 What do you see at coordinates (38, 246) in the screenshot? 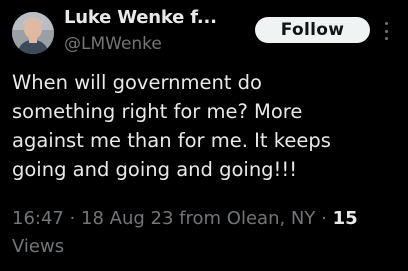
I see `views-label: Views` at bounding box center [38, 246].